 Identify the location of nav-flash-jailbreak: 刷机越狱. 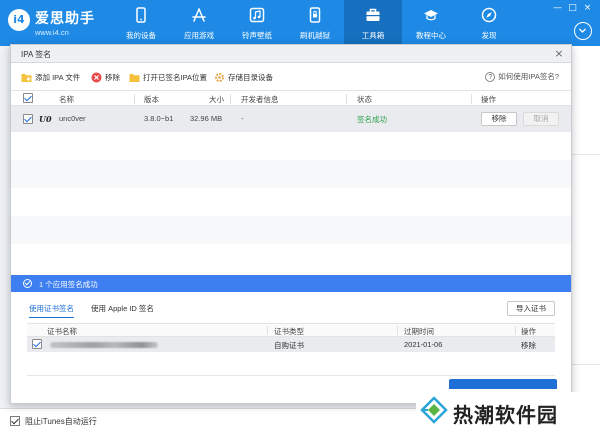
(315, 23).